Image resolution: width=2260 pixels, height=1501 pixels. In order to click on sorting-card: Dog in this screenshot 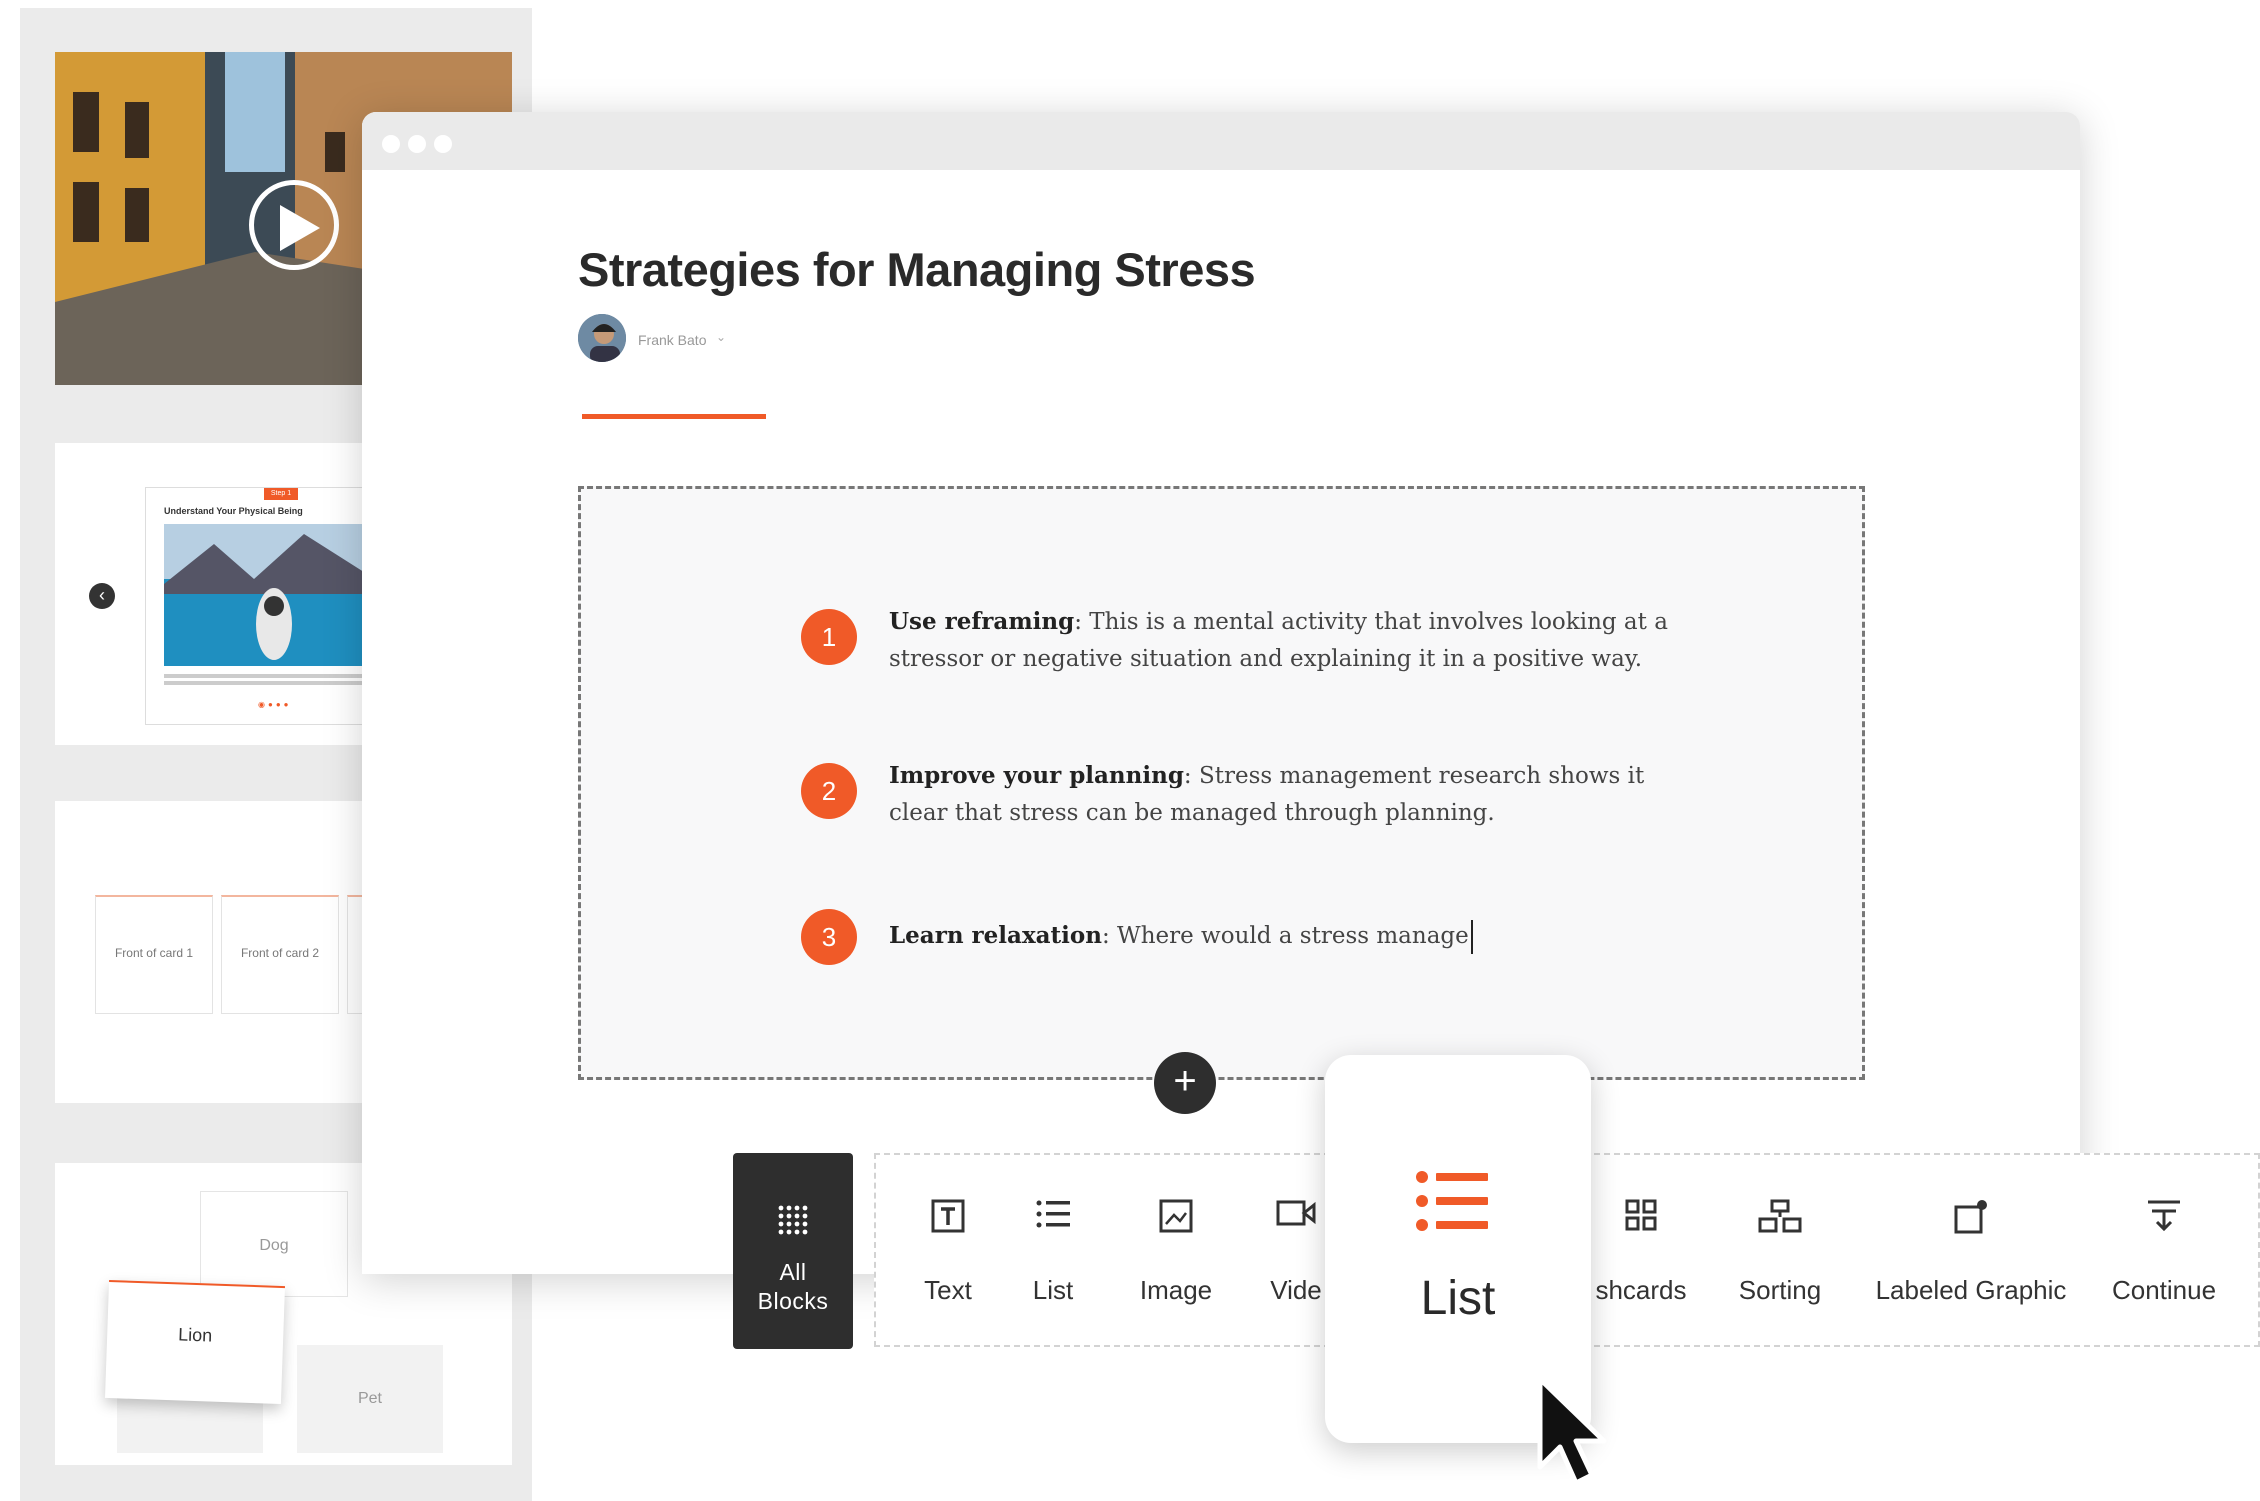, I will do `click(274, 1244)`.